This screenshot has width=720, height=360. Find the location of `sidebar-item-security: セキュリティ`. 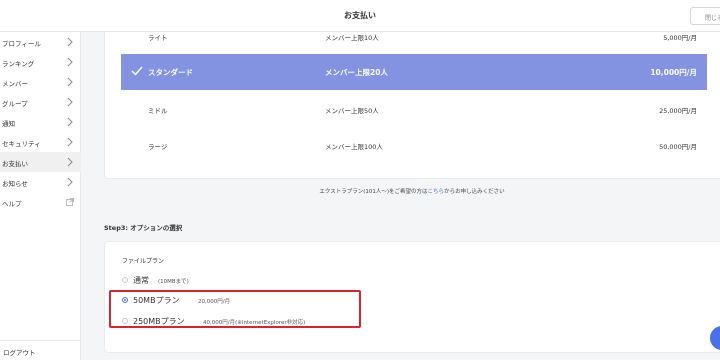

sidebar-item-security: セキュリティ is located at coordinates (40, 142).